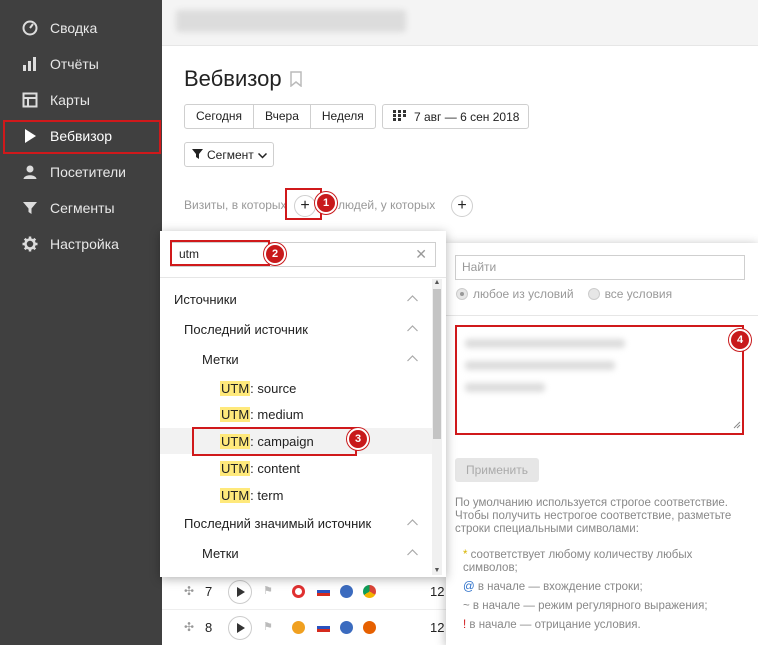 Image resolution: width=758 pixels, height=645 pixels. Describe the element at coordinates (593, 294) in the screenshot. I see `radio-all` at that location.